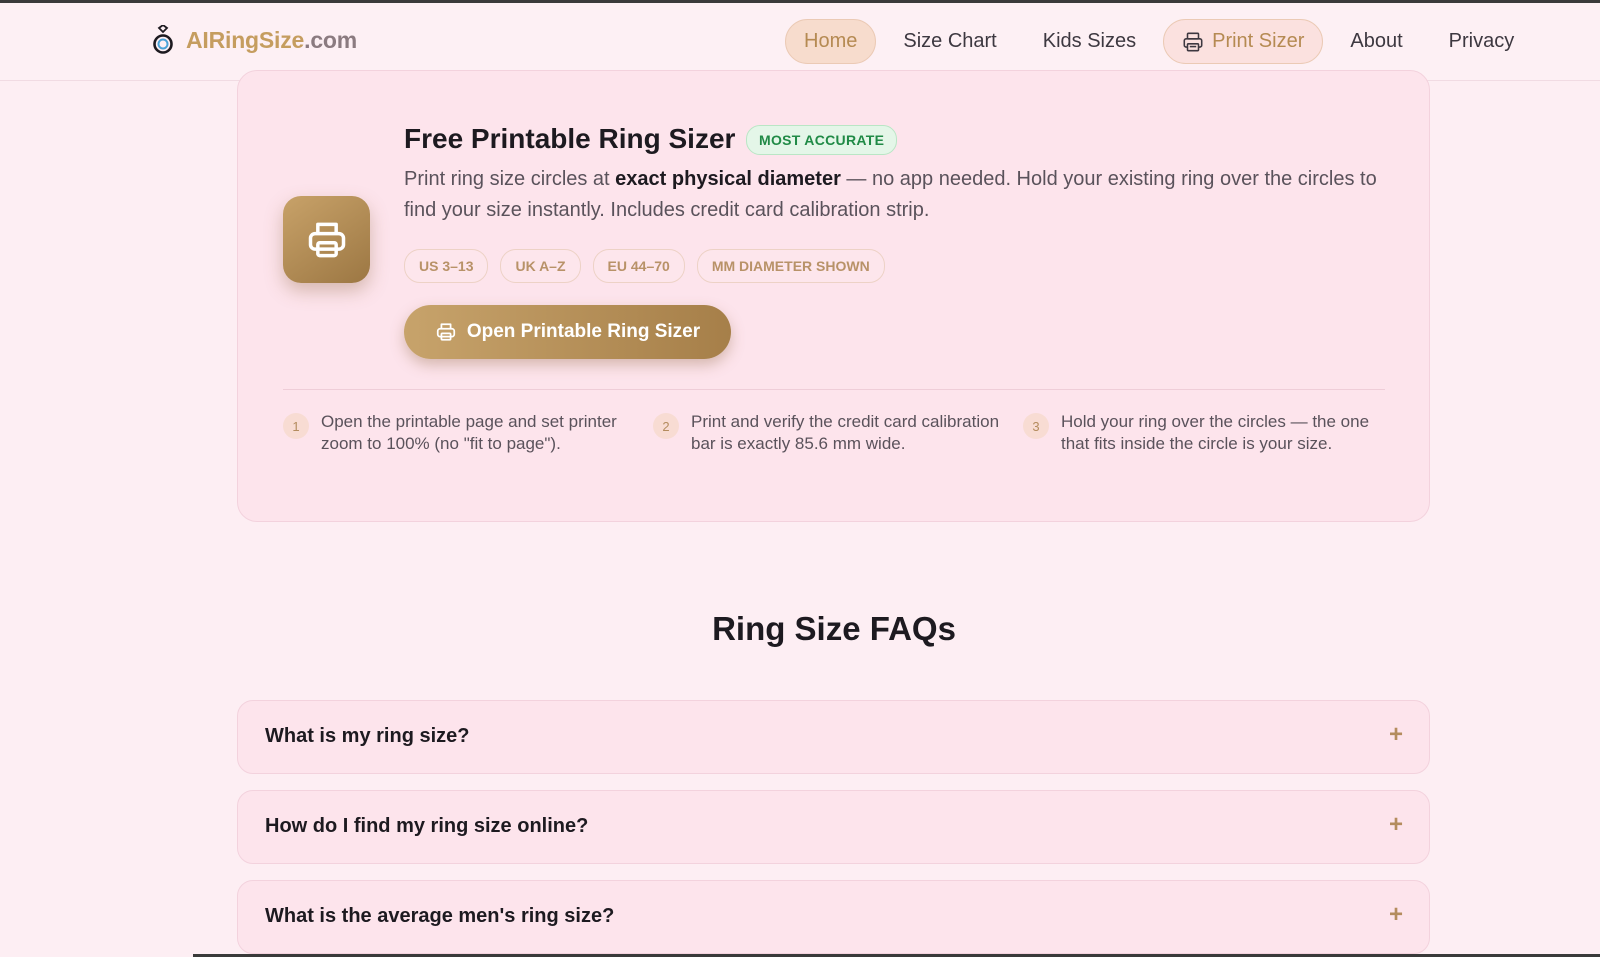 The width and height of the screenshot is (1600, 957). I want to click on step-number: 2, so click(666, 426).